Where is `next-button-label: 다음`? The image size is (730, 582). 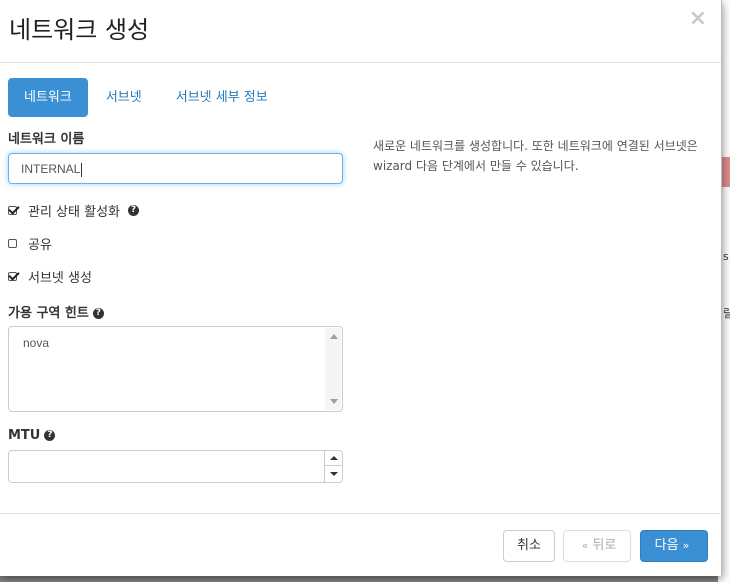
next-button-label: 다음 is located at coordinates (666, 545).